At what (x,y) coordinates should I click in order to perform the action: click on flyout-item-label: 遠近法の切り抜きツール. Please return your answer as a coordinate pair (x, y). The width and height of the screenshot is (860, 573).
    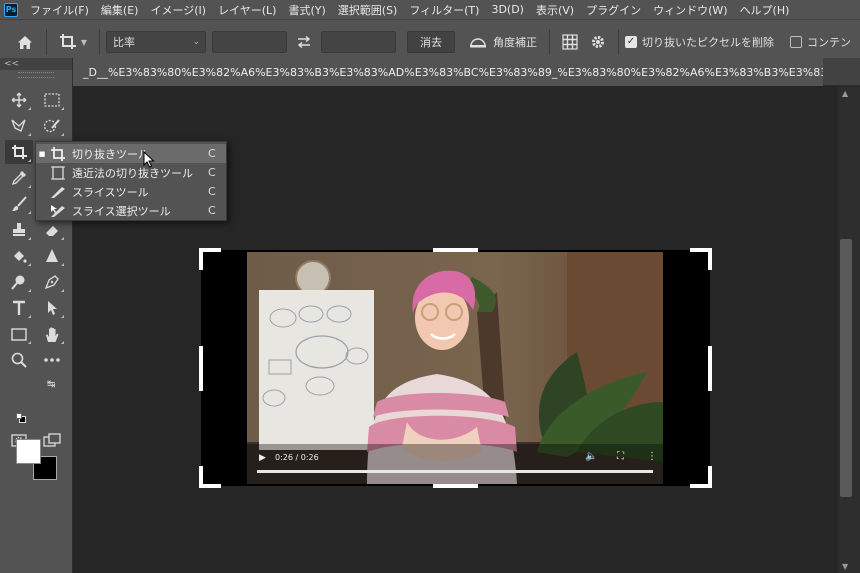
    Looking at the image, I should click on (132, 173).